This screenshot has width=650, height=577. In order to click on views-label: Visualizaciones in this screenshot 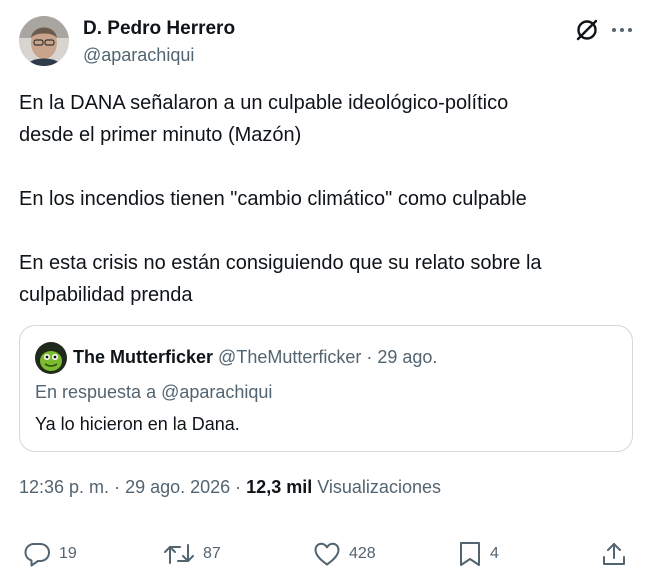, I will do `click(379, 487)`.